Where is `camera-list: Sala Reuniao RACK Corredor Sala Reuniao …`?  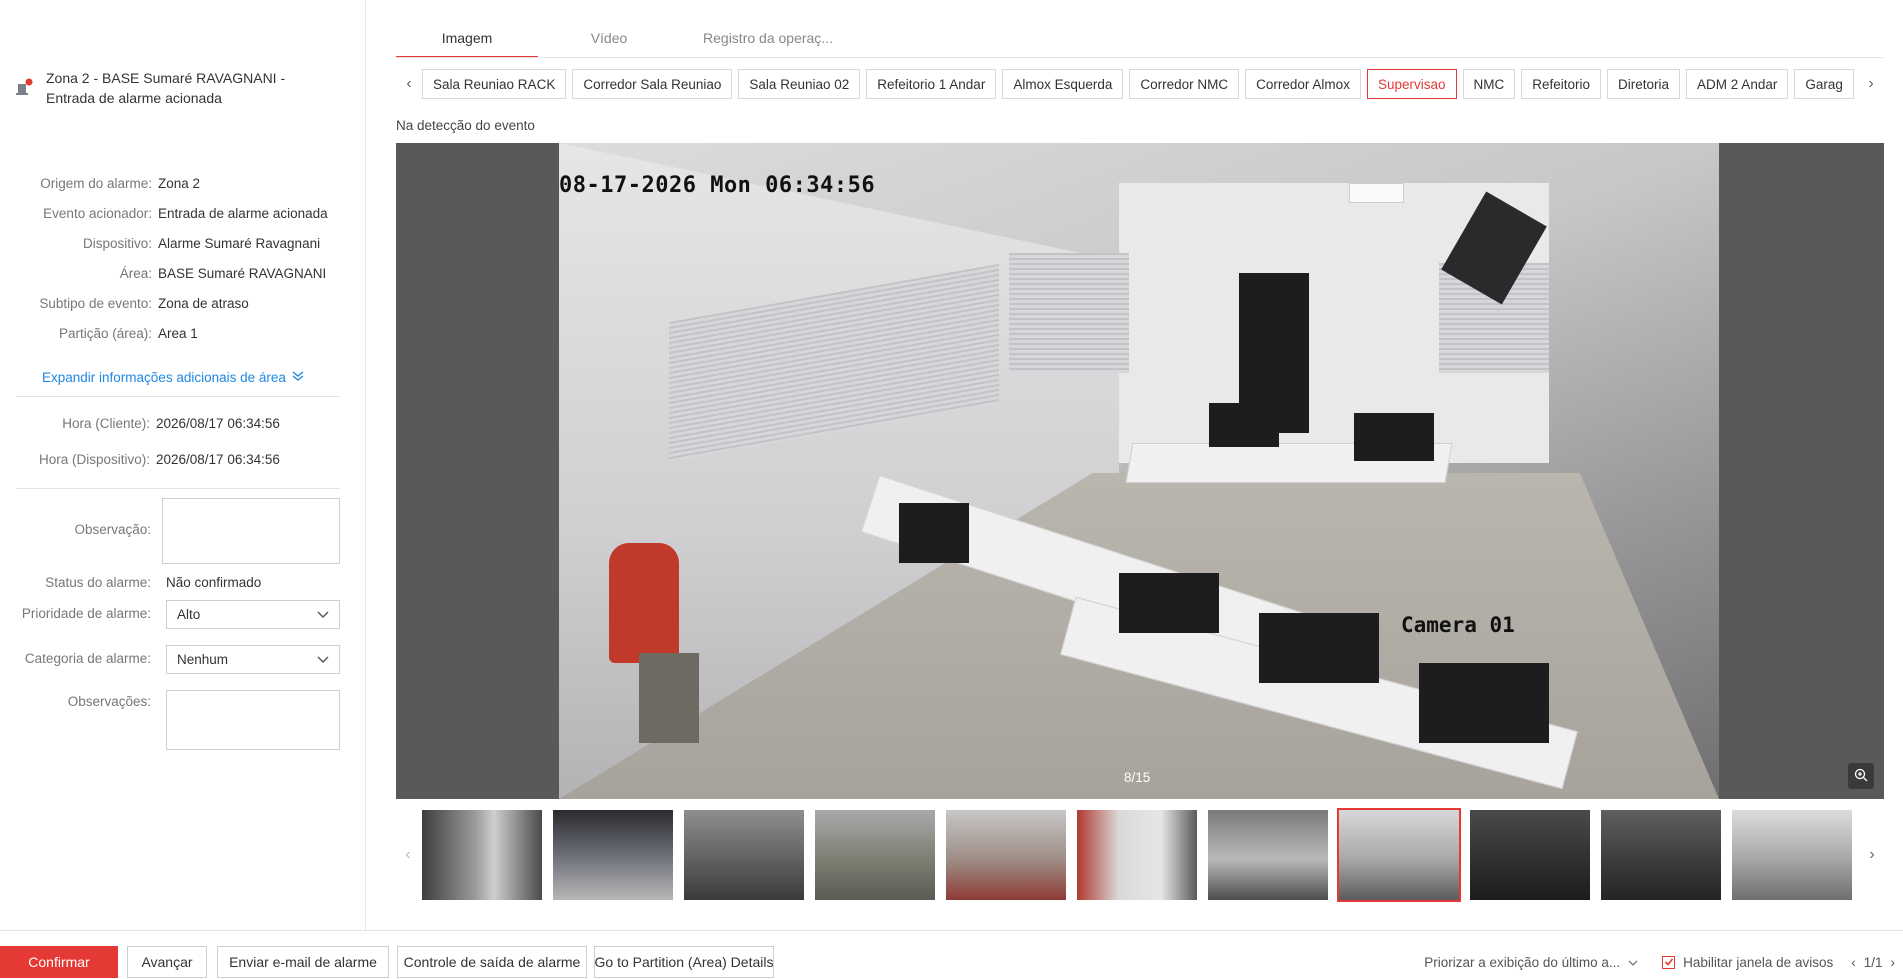
camera-list: Sala Reuniao RACK Corredor Sala Reuniao … is located at coordinates (1140, 84).